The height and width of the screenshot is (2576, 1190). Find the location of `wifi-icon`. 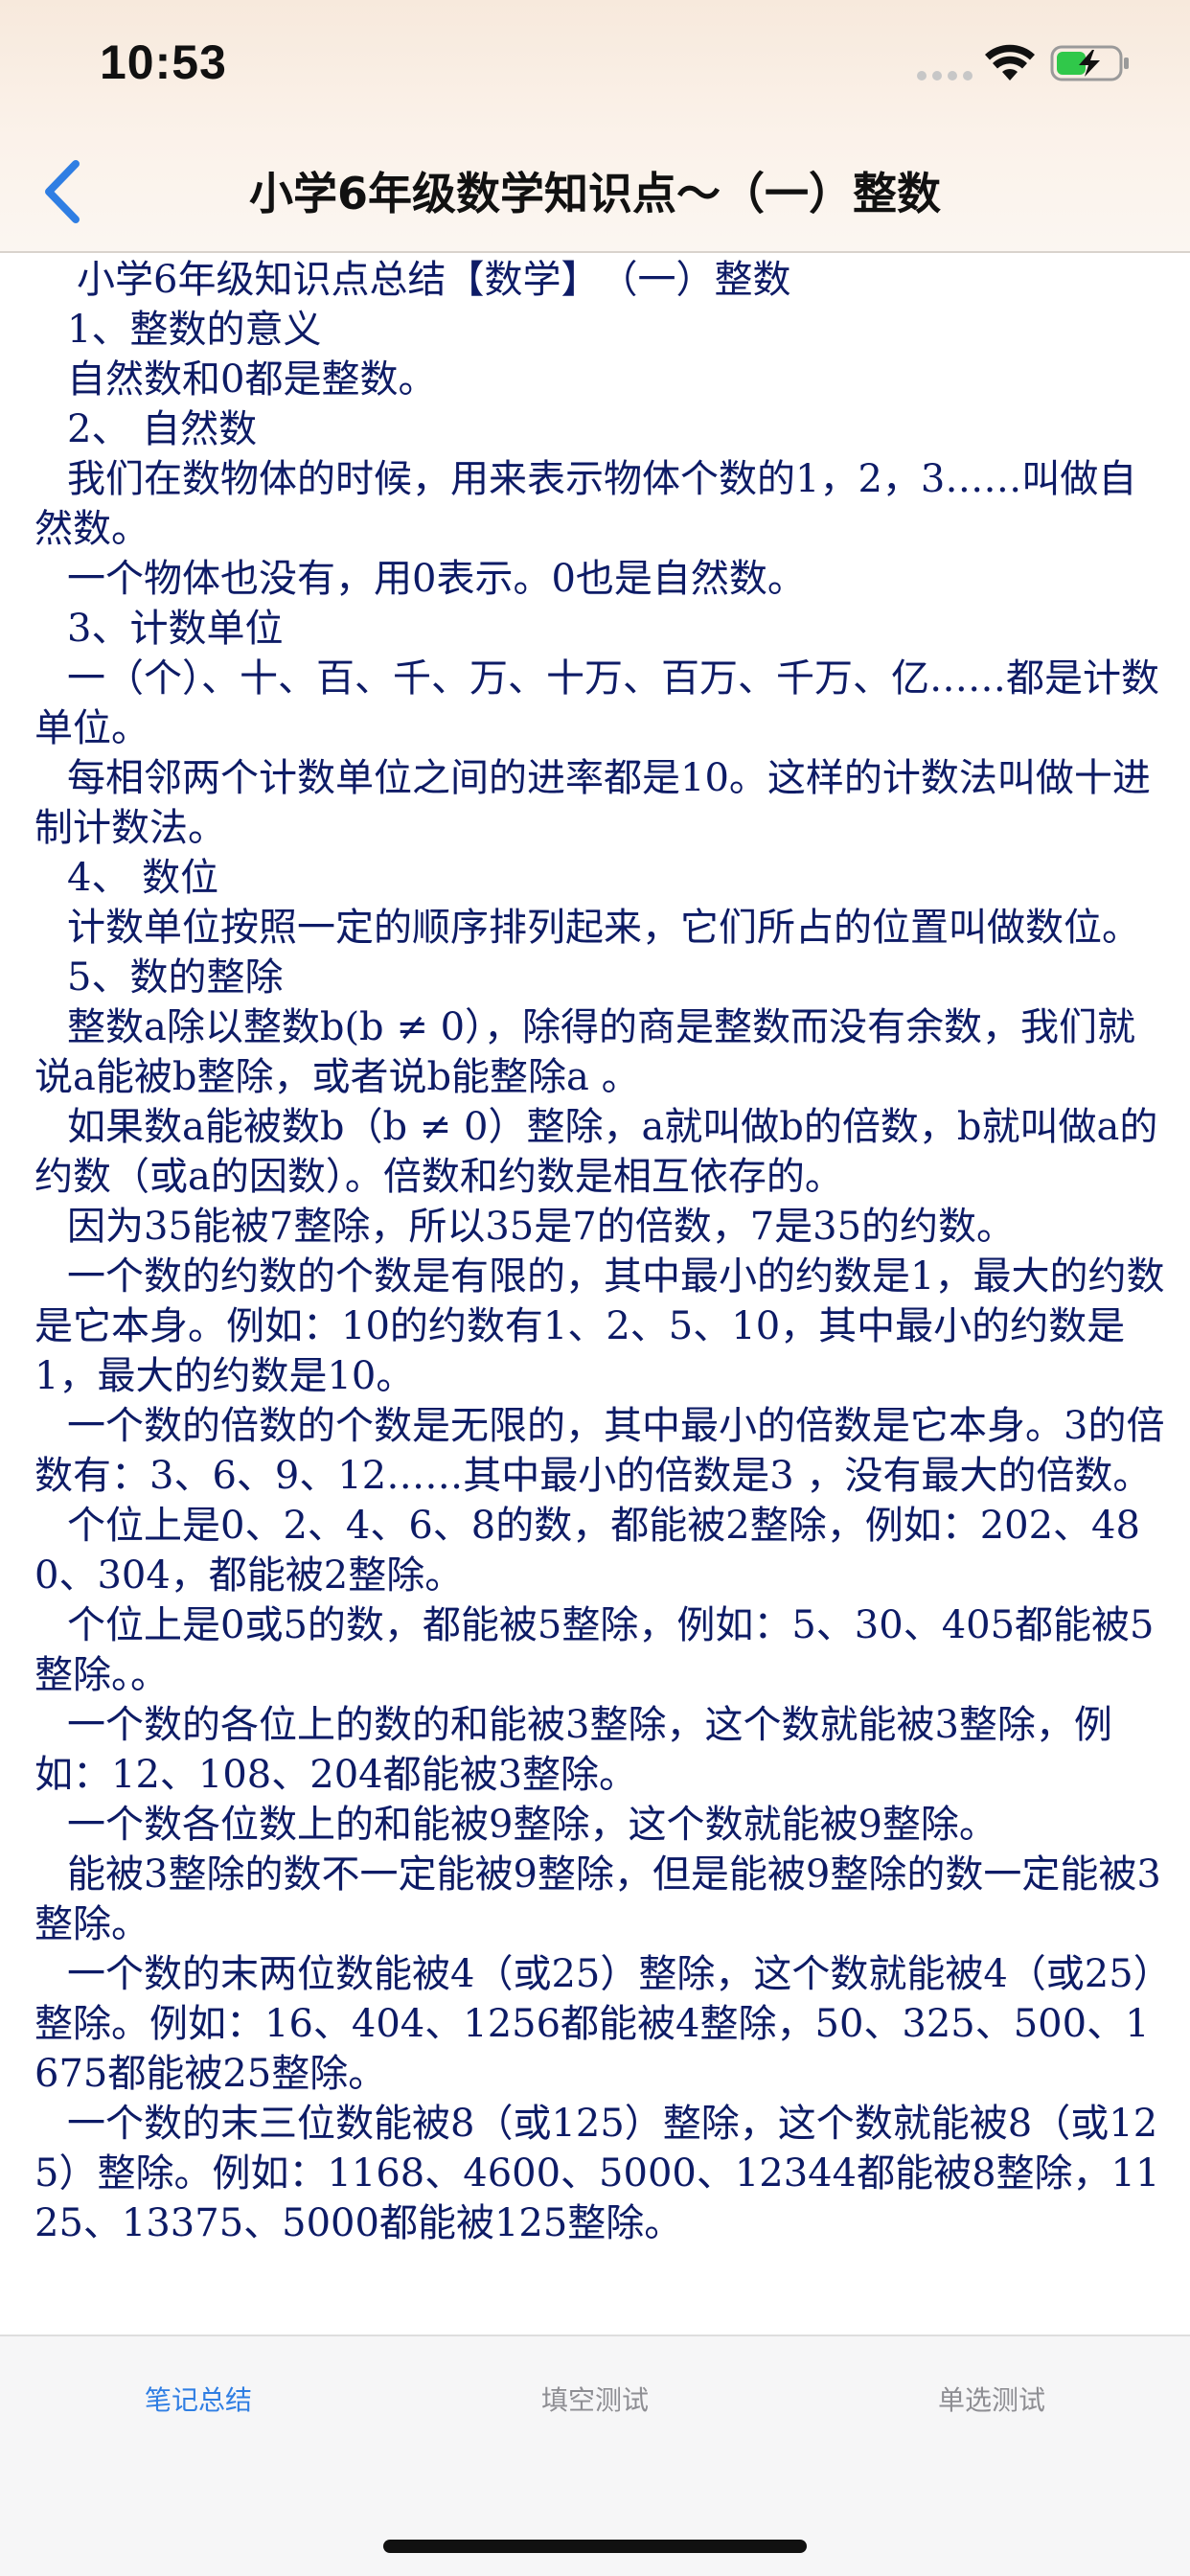

wifi-icon is located at coordinates (1010, 62).